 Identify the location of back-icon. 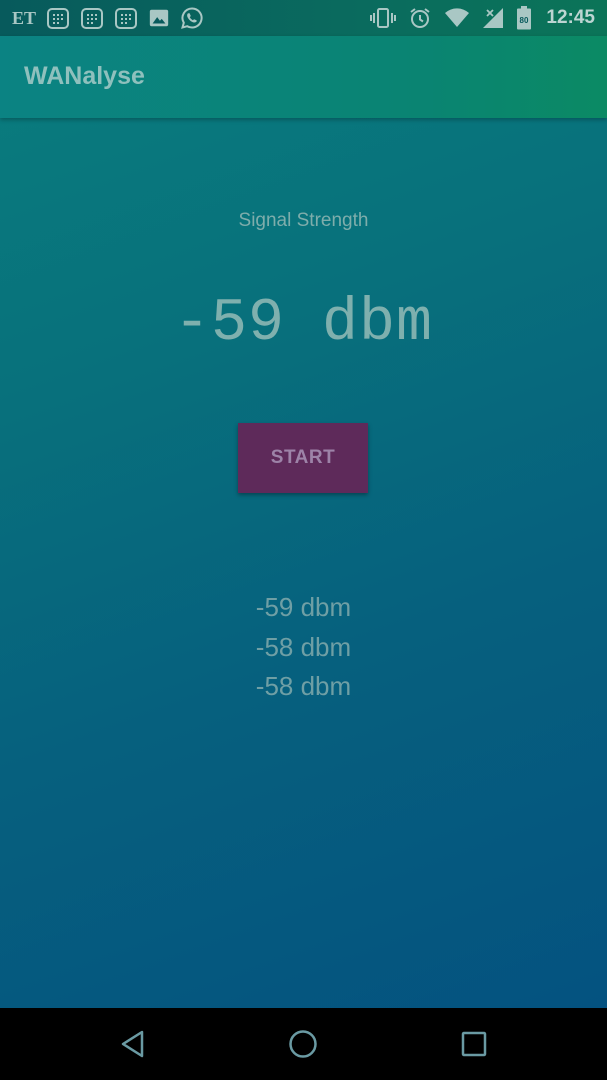
(133, 1044).